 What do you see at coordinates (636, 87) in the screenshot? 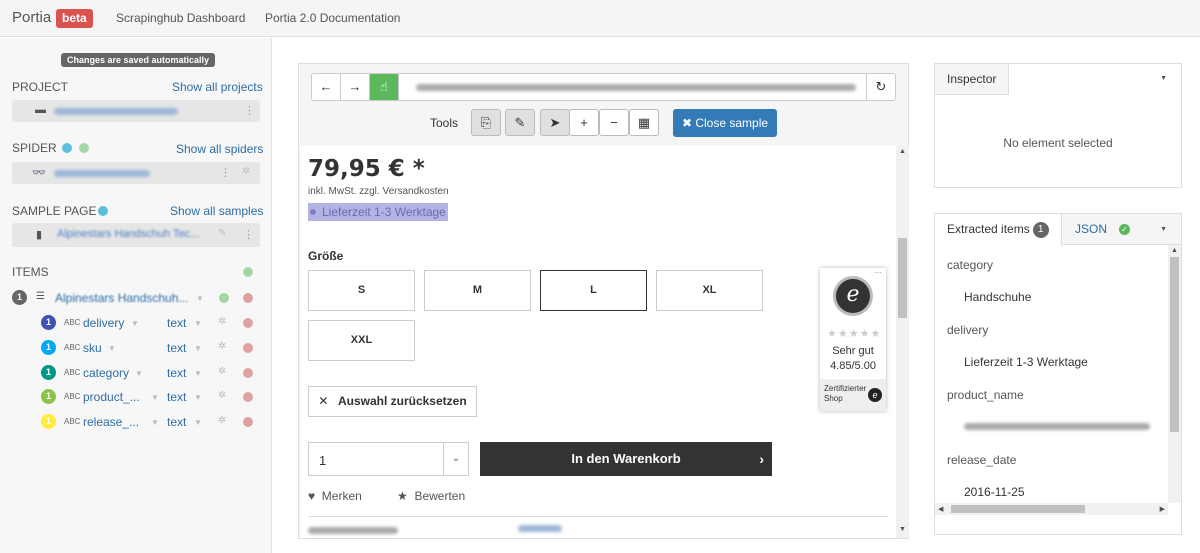
I see `url-text-redacted` at bounding box center [636, 87].